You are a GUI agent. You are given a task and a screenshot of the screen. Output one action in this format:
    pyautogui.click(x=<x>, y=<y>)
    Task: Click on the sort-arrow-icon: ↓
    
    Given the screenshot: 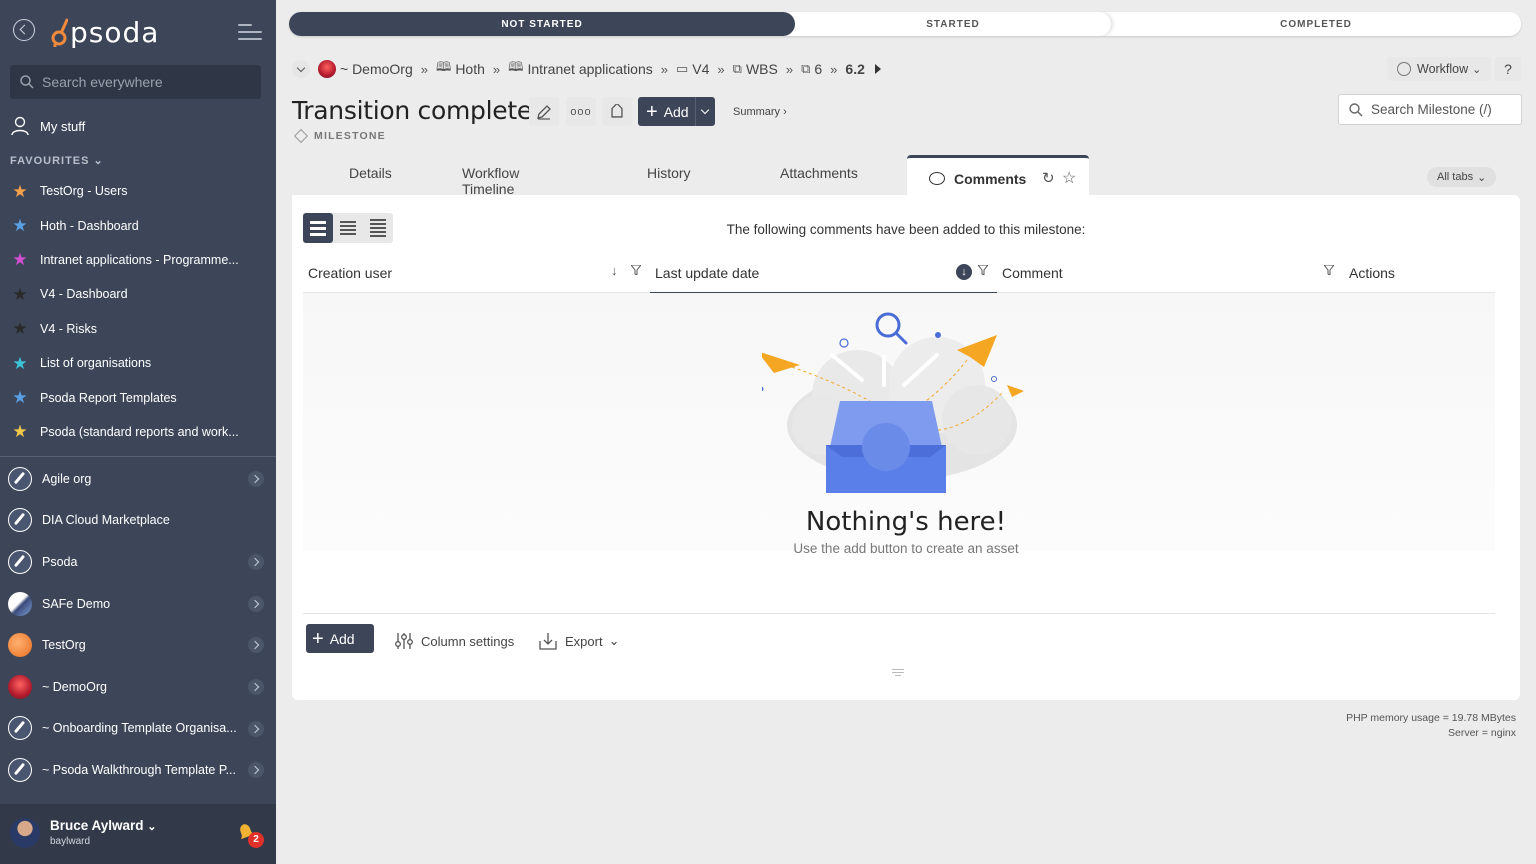 What is the action you would take?
    pyautogui.click(x=614, y=270)
    